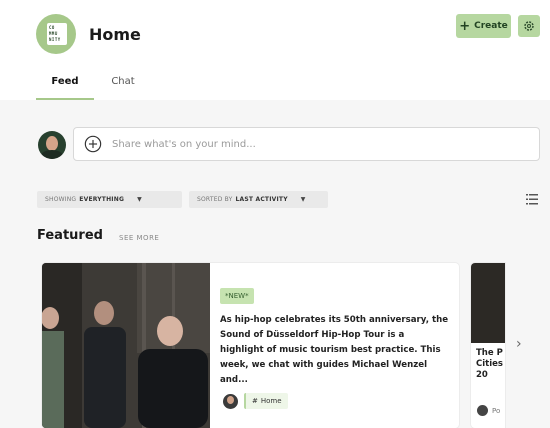 This screenshot has height=428, width=550. What do you see at coordinates (230, 401) in the screenshot?
I see `author-avatar` at bounding box center [230, 401].